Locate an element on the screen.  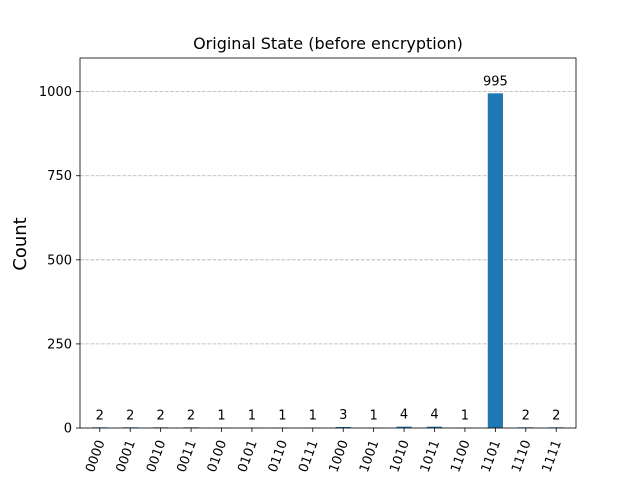
x-tick-label: 1101 is located at coordinates (491, 456).